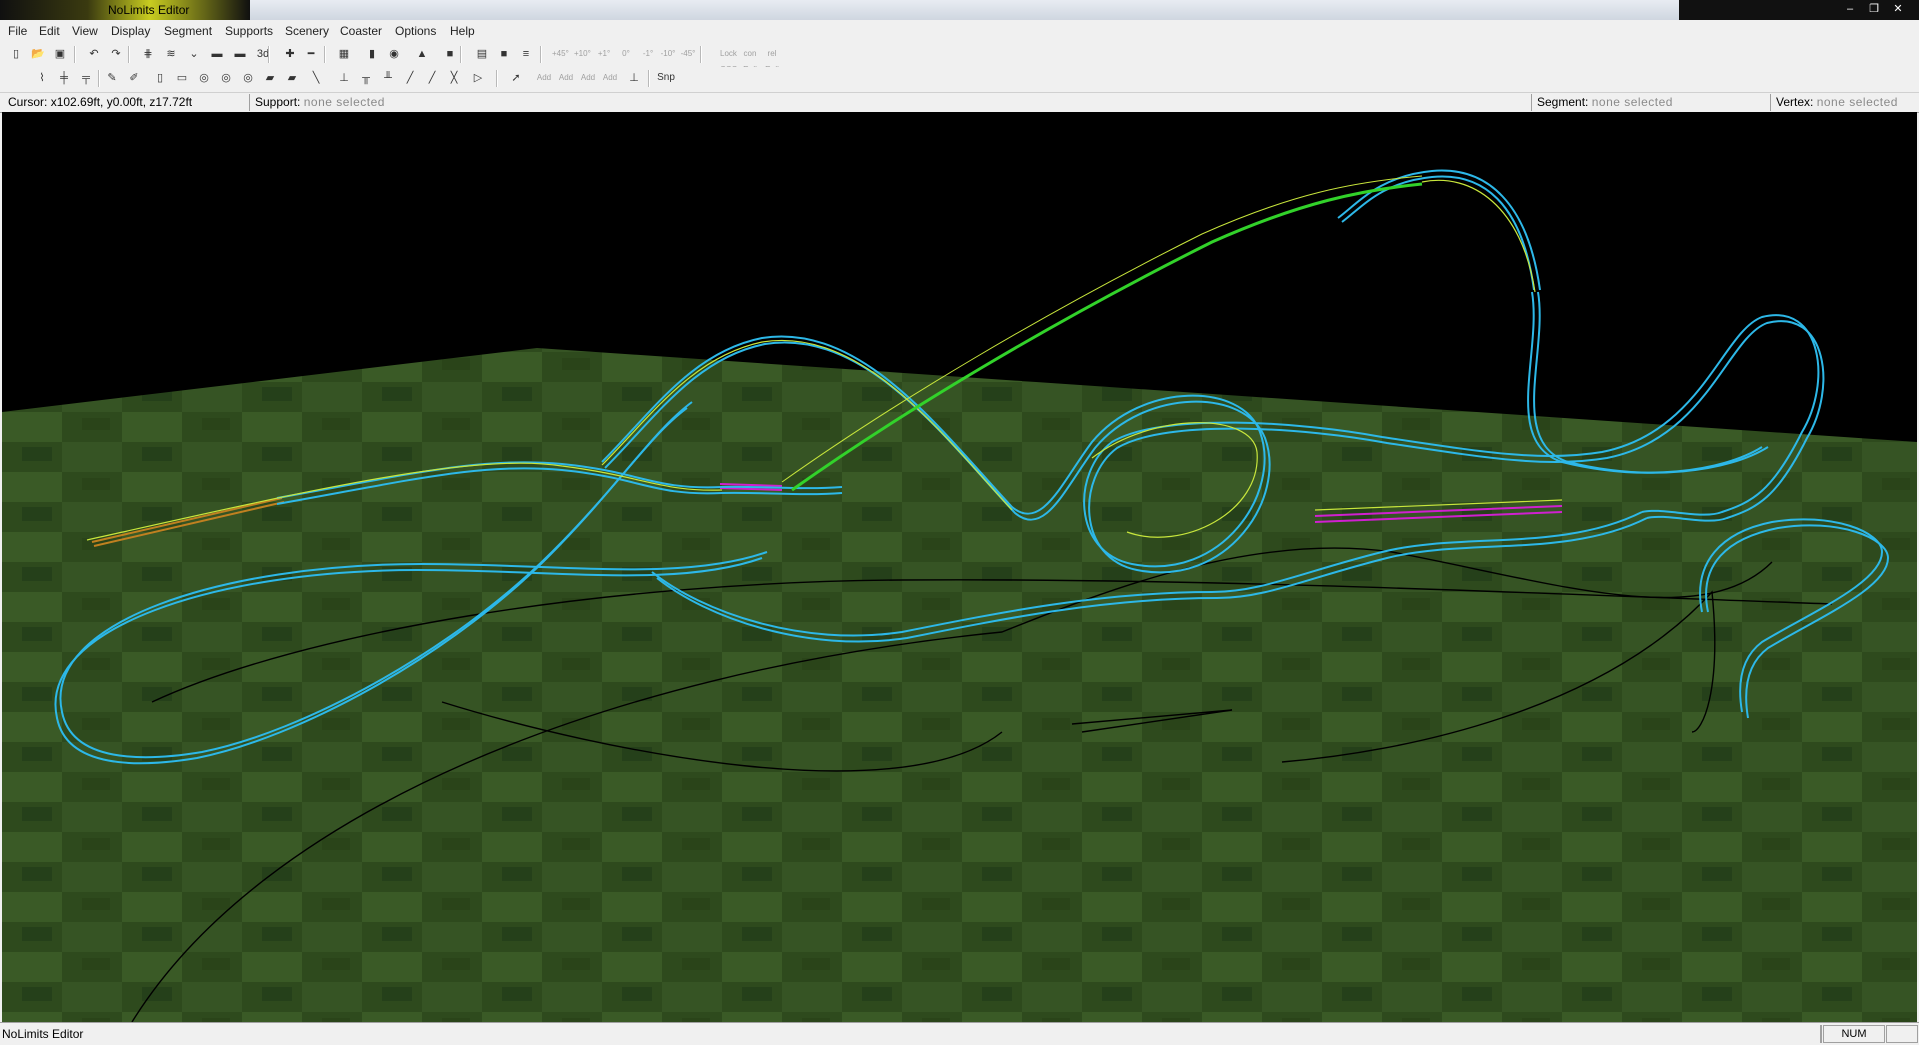 The width and height of the screenshot is (1919, 1045). What do you see at coordinates (160, 78) in the screenshot?
I see `pillar-icon: ▯` at bounding box center [160, 78].